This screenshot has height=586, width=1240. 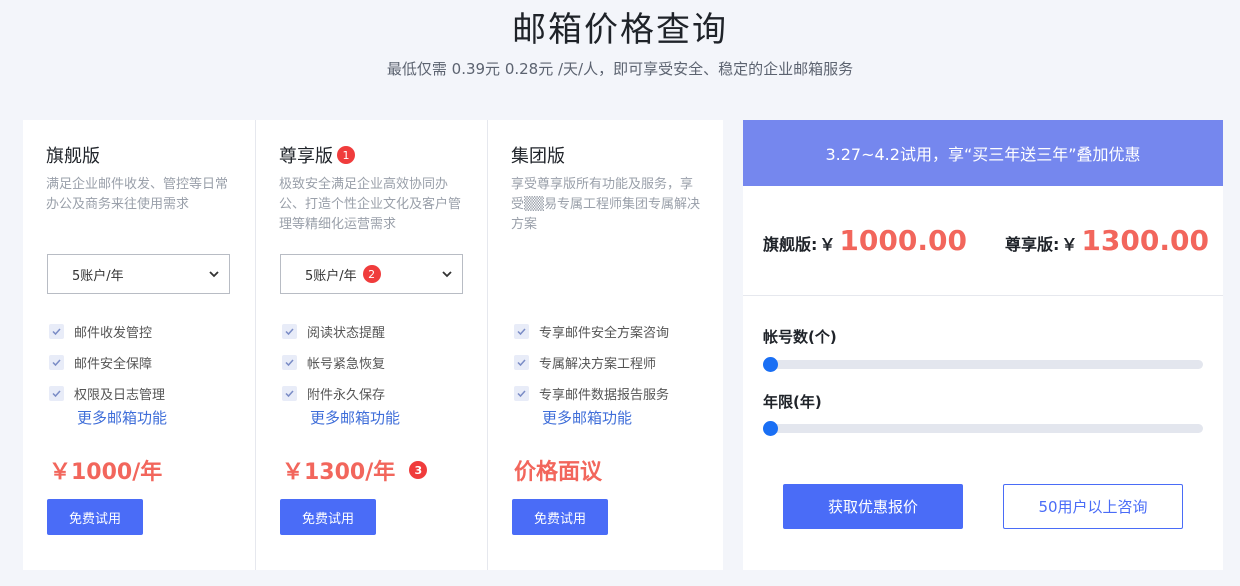 What do you see at coordinates (346, 395) in the screenshot?
I see `feature-label: 附件永久保存` at bounding box center [346, 395].